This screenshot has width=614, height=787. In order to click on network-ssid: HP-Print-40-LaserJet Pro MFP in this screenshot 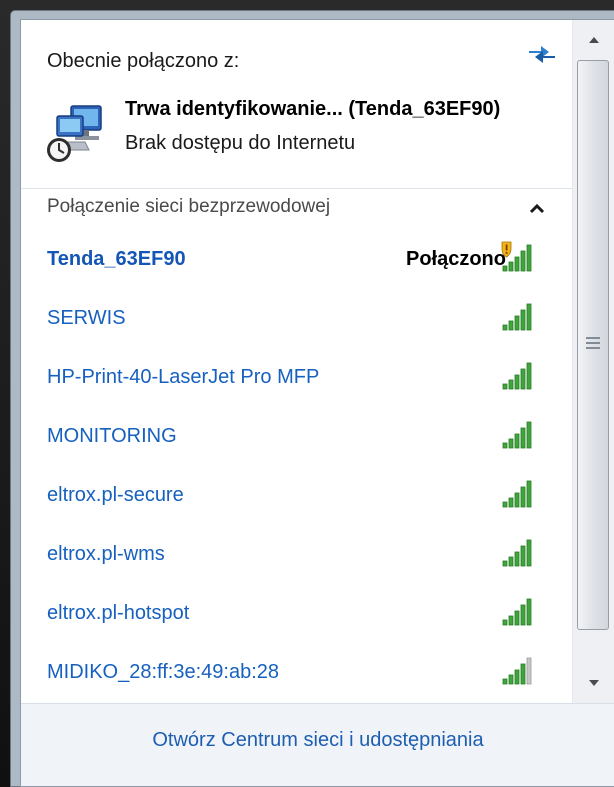, I will do `click(183, 377)`.